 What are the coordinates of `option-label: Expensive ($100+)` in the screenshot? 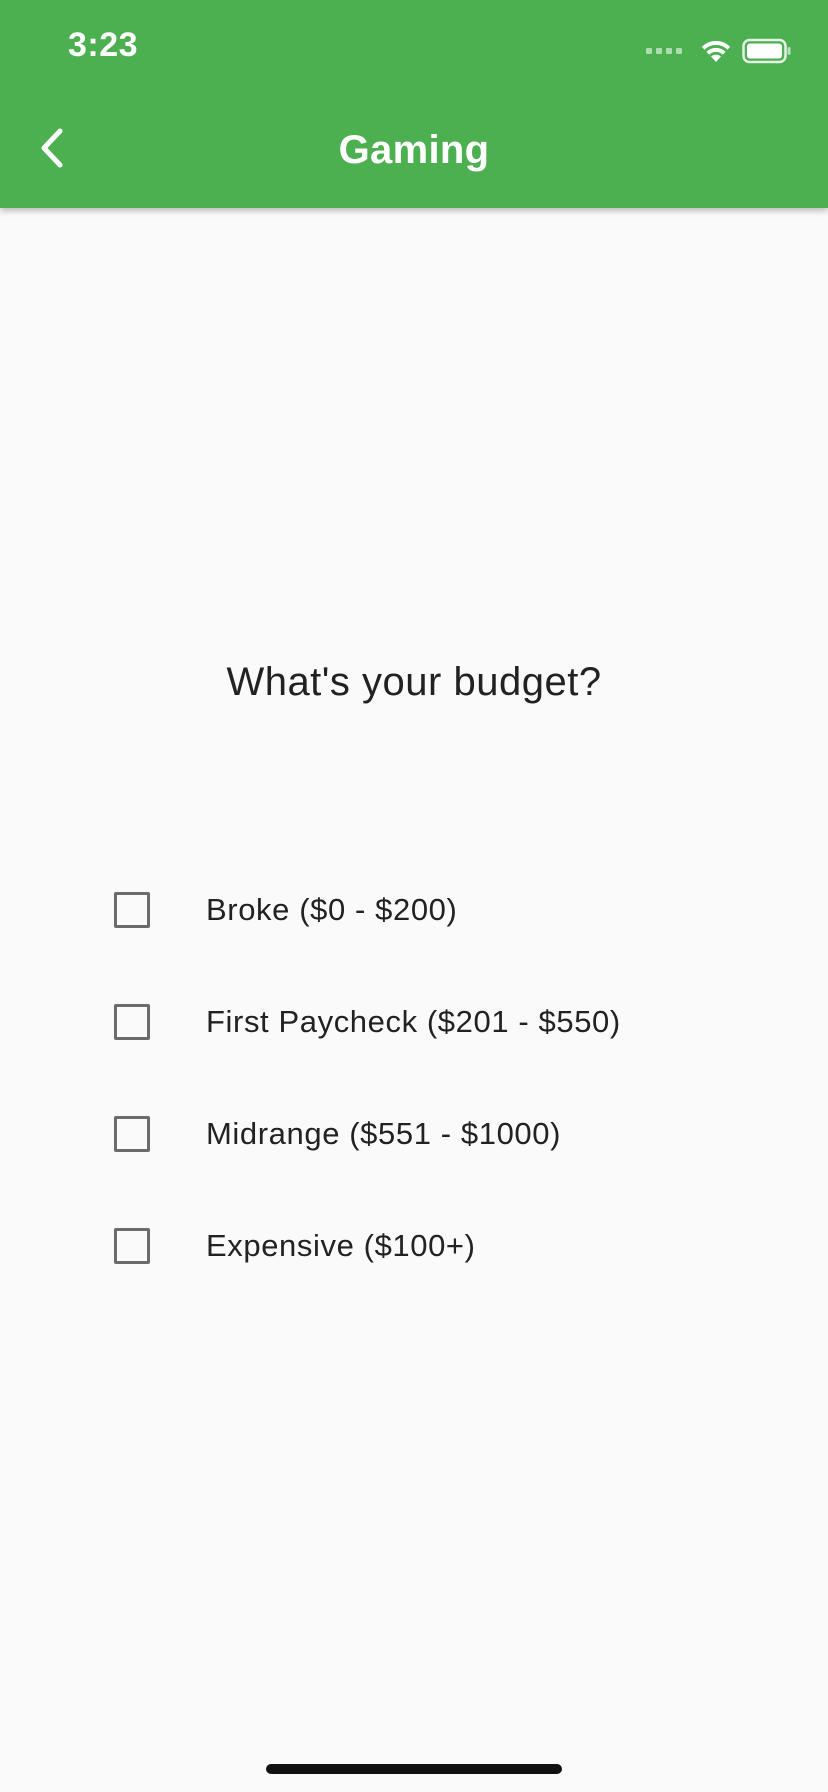 It's located at (341, 1245).